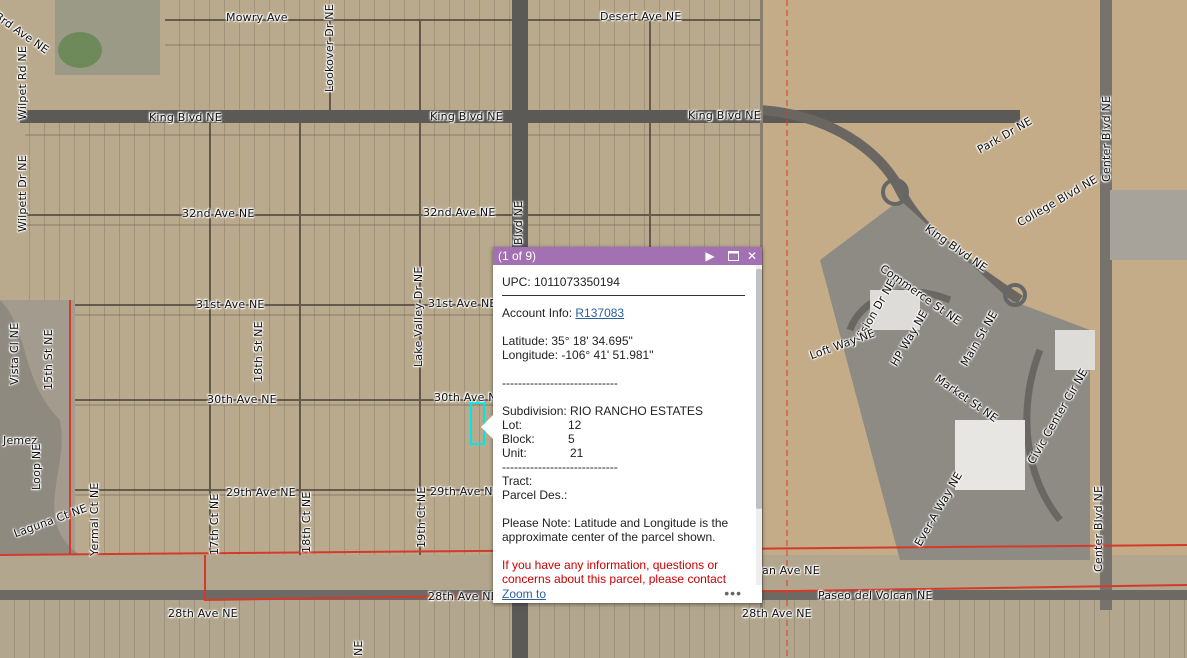 The image size is (1187, 658). What do you see at coordinates (465, 397) in the screenshot?
I see `street-label: 30th Ave N` at bounding box center [465, 397].